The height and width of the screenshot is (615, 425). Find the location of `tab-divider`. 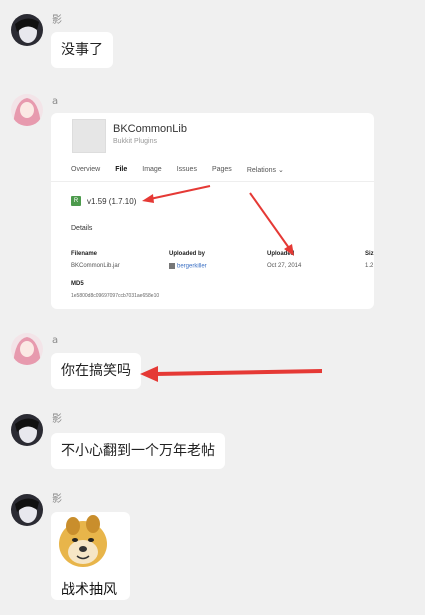

tab-divider is located at coordinates (212, 181).